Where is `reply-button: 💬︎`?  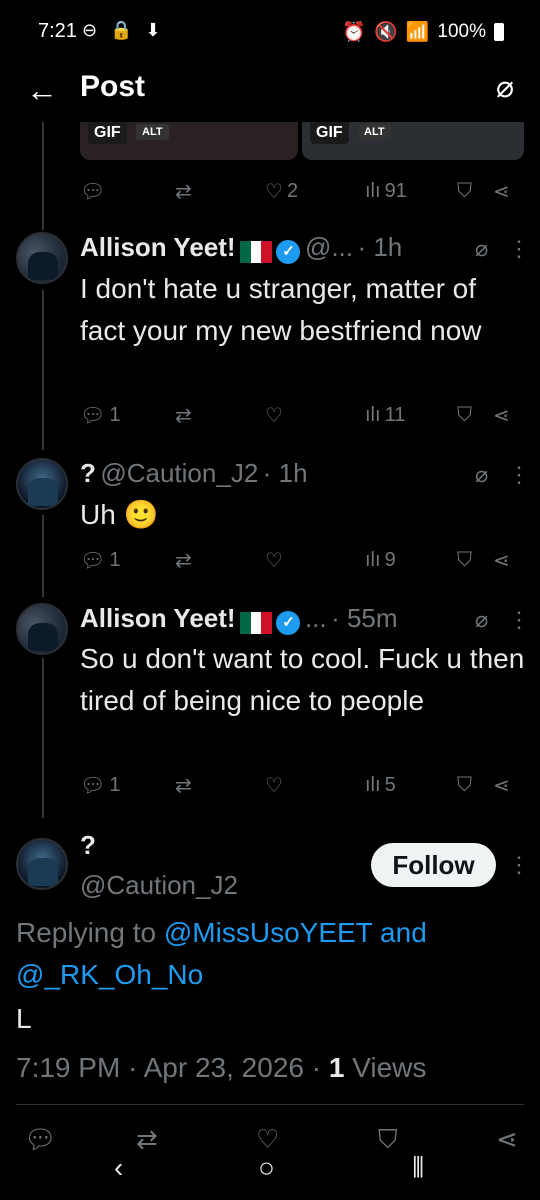 reply-button: 💬︎ is located at coordinates (127, 191).